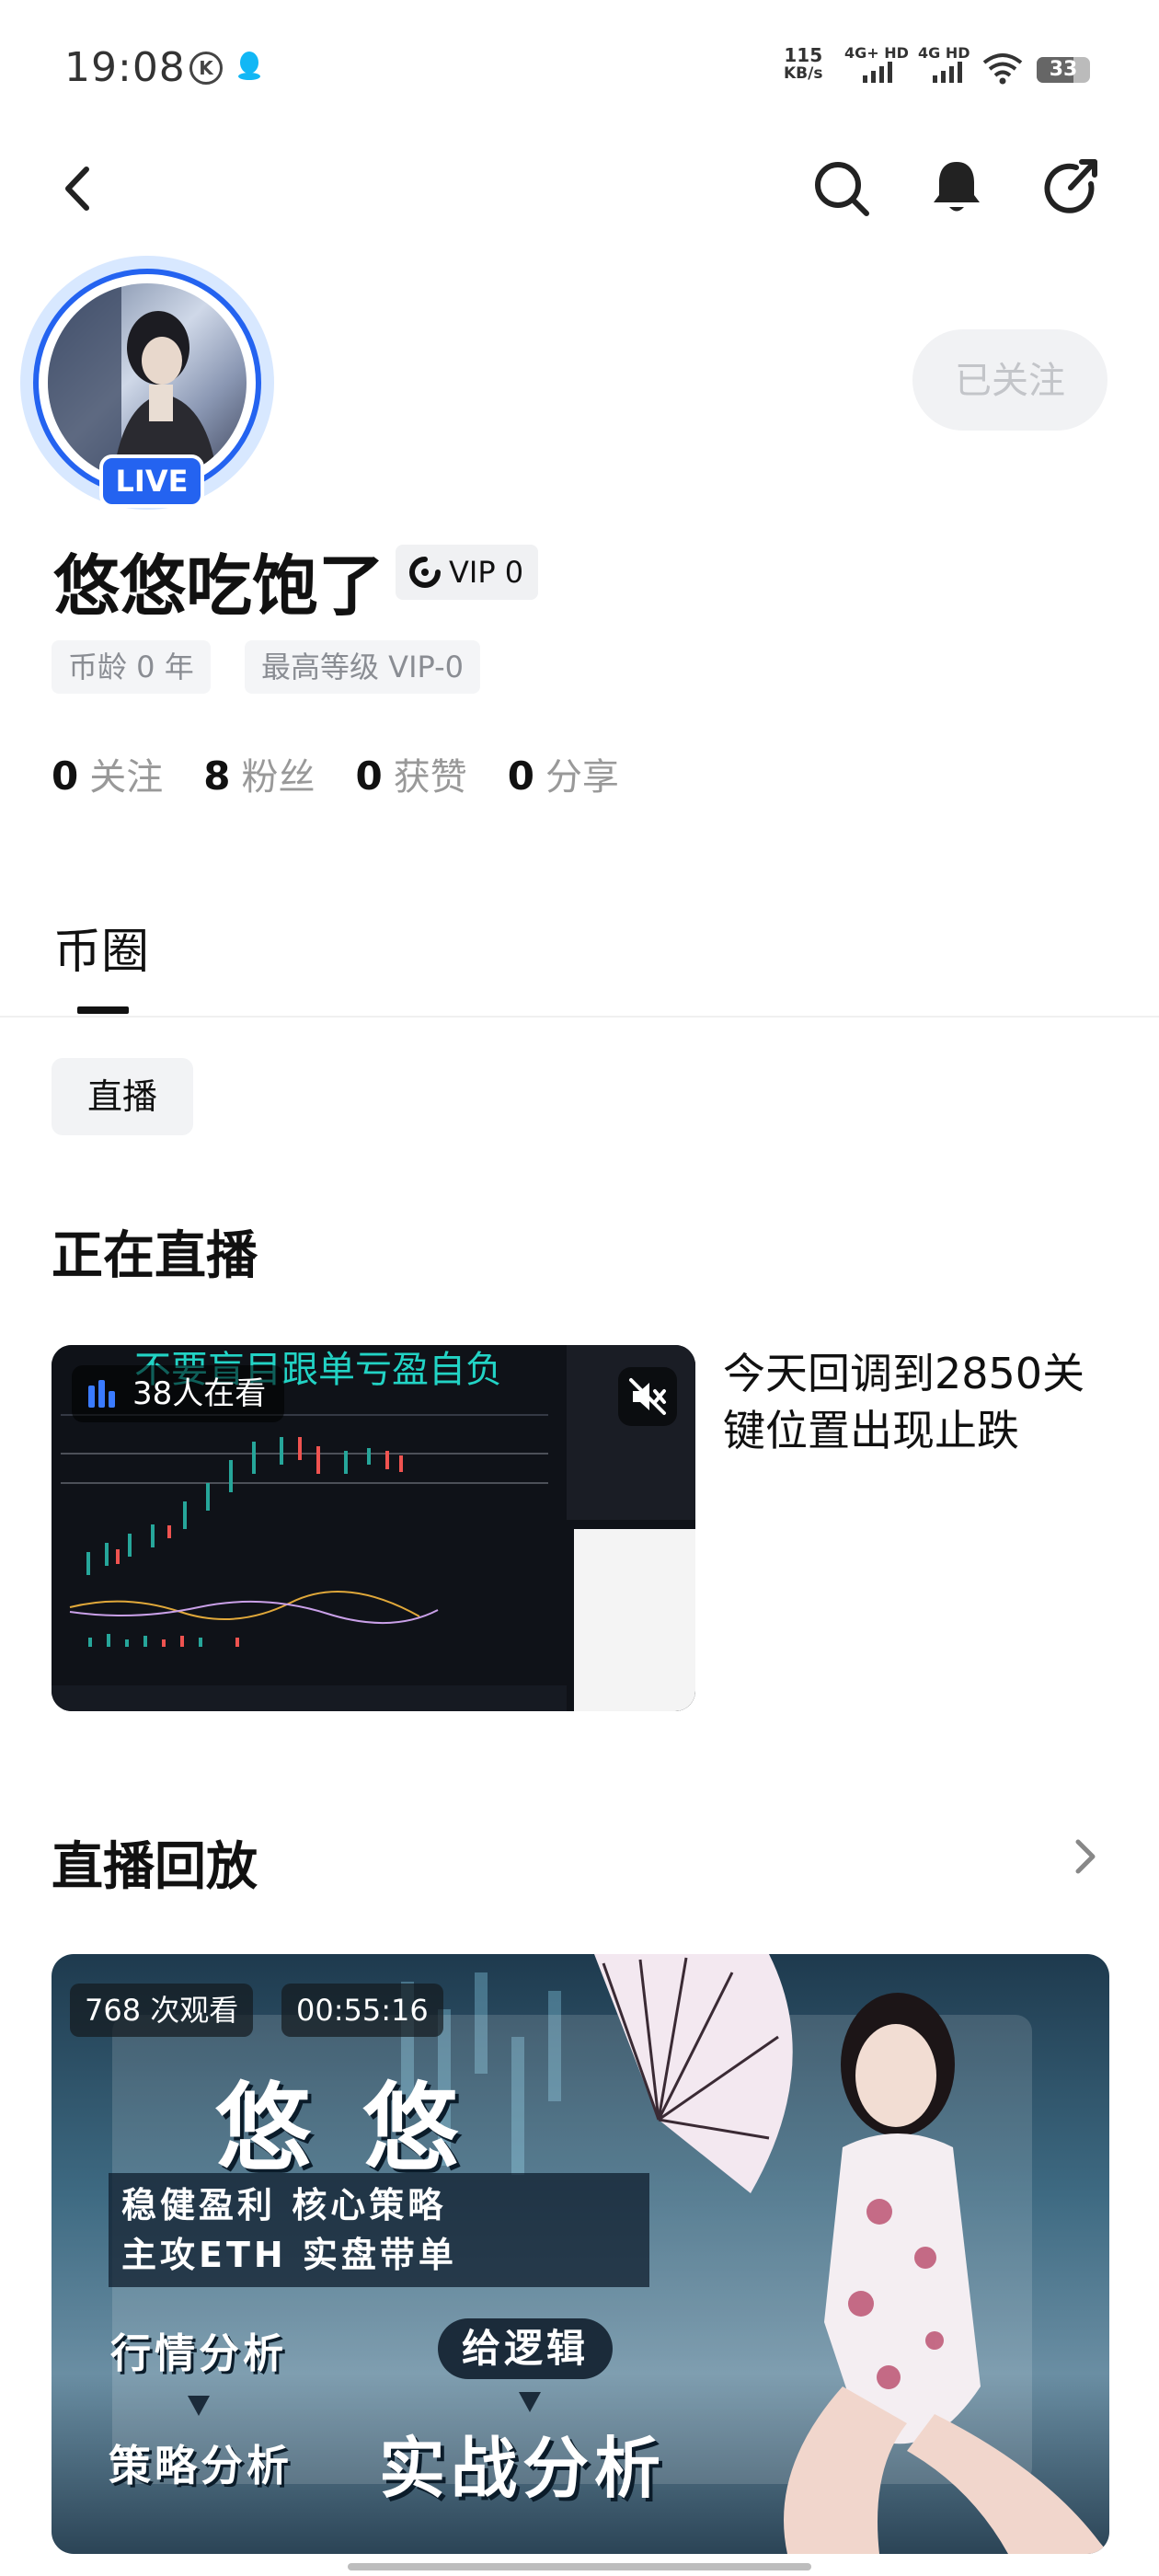 This screenshot has height=2576, width=1159. I want to click on speaker-muted-icon, so click(647, 1396).